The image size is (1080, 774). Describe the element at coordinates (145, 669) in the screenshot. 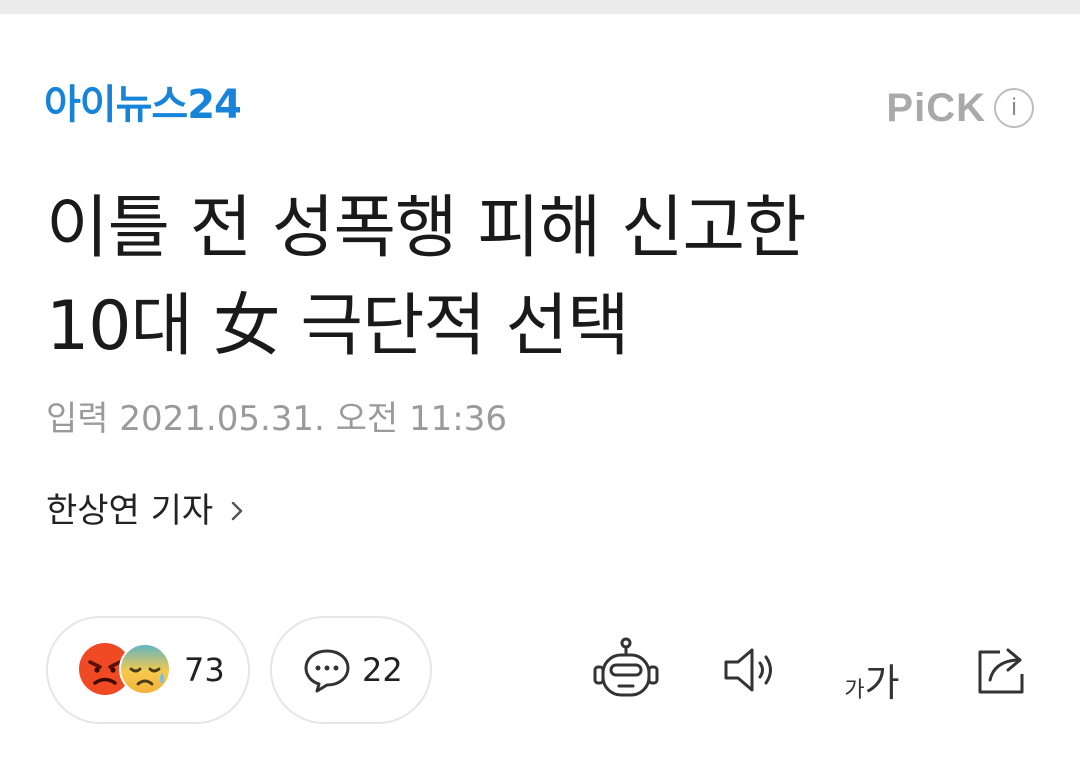

I see `sad-sweat-emoji-icon` at that location.